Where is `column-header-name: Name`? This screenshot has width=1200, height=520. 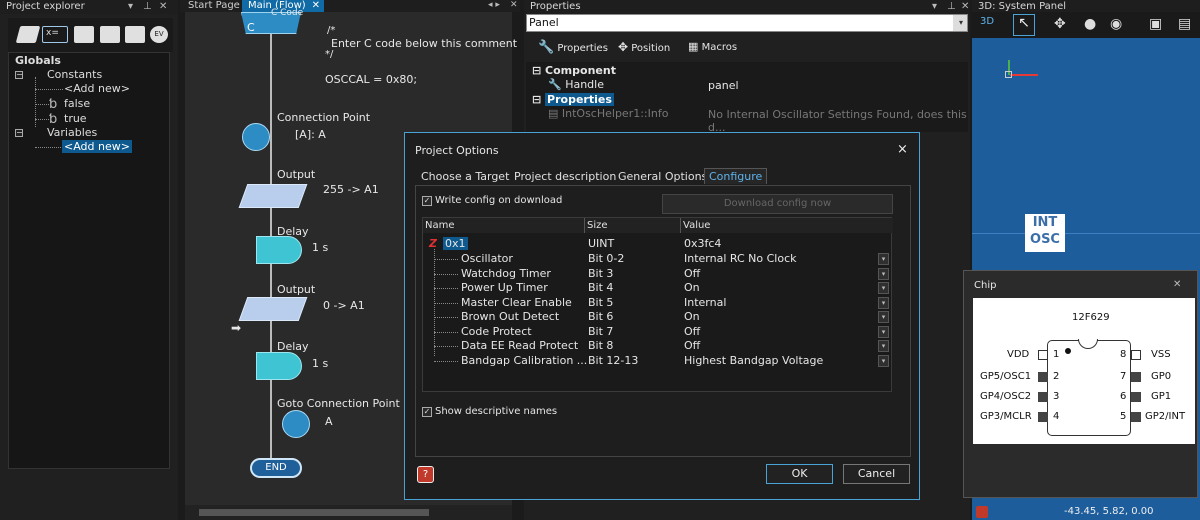
column-header-name: Name is located at coordinates (504, 225).